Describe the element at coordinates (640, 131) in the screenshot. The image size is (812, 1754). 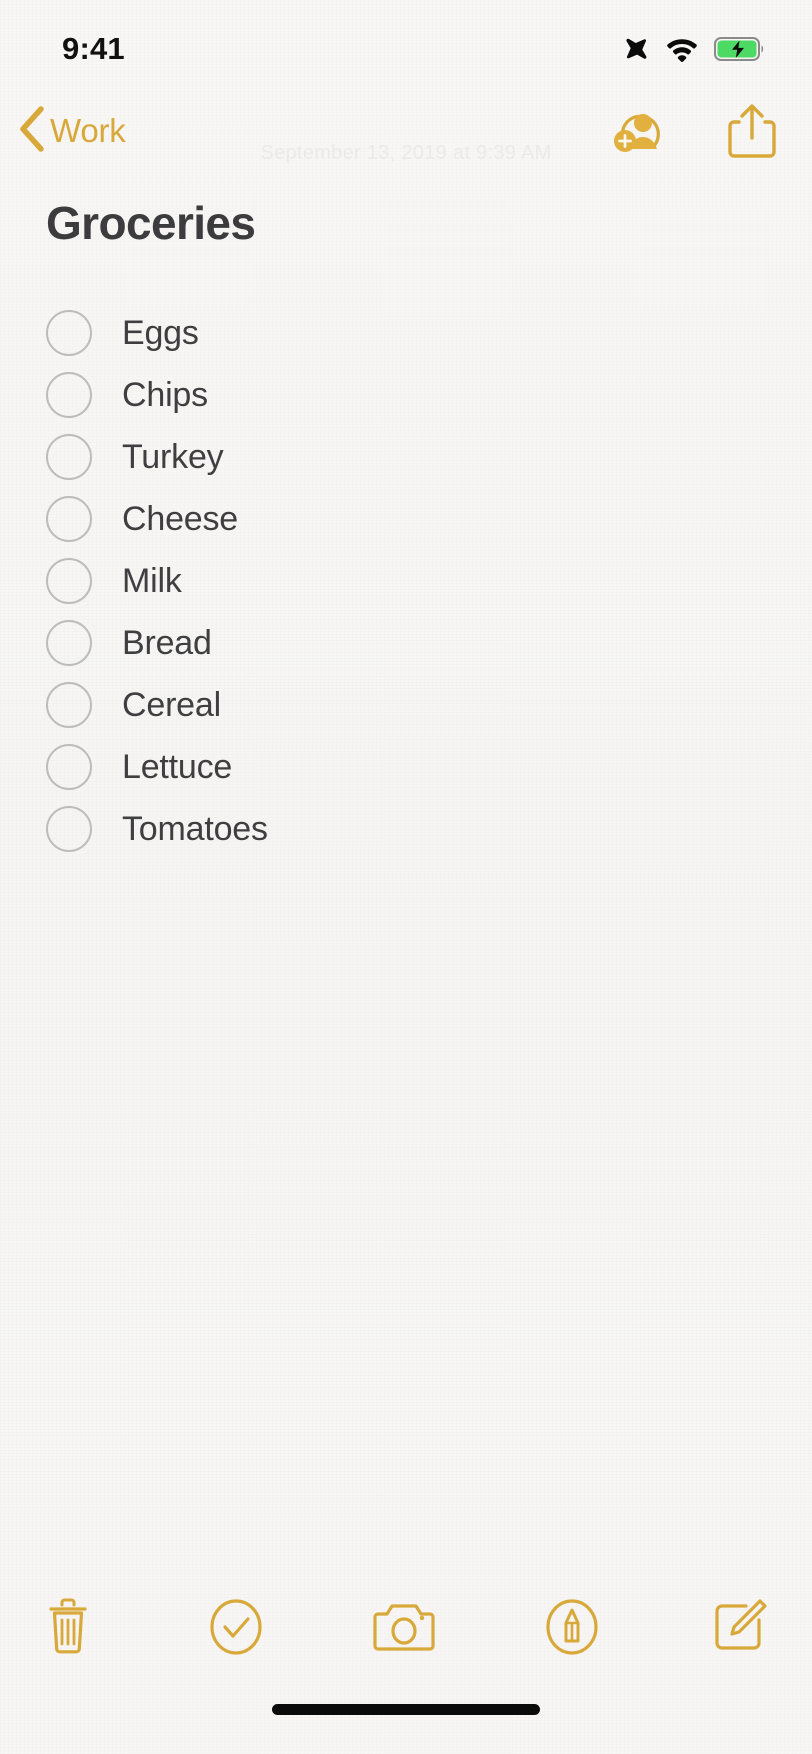
I see `add-person-icon` at that location.